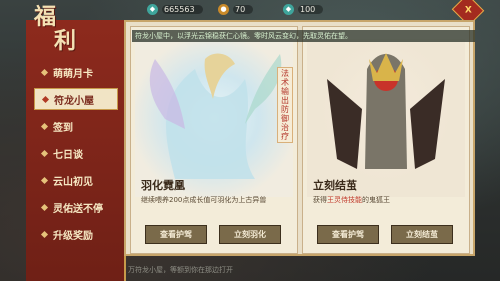 This screenshot has width=500, height=281. I want to click on sidebar-item-label: 升级奖励, so click(73, 236).